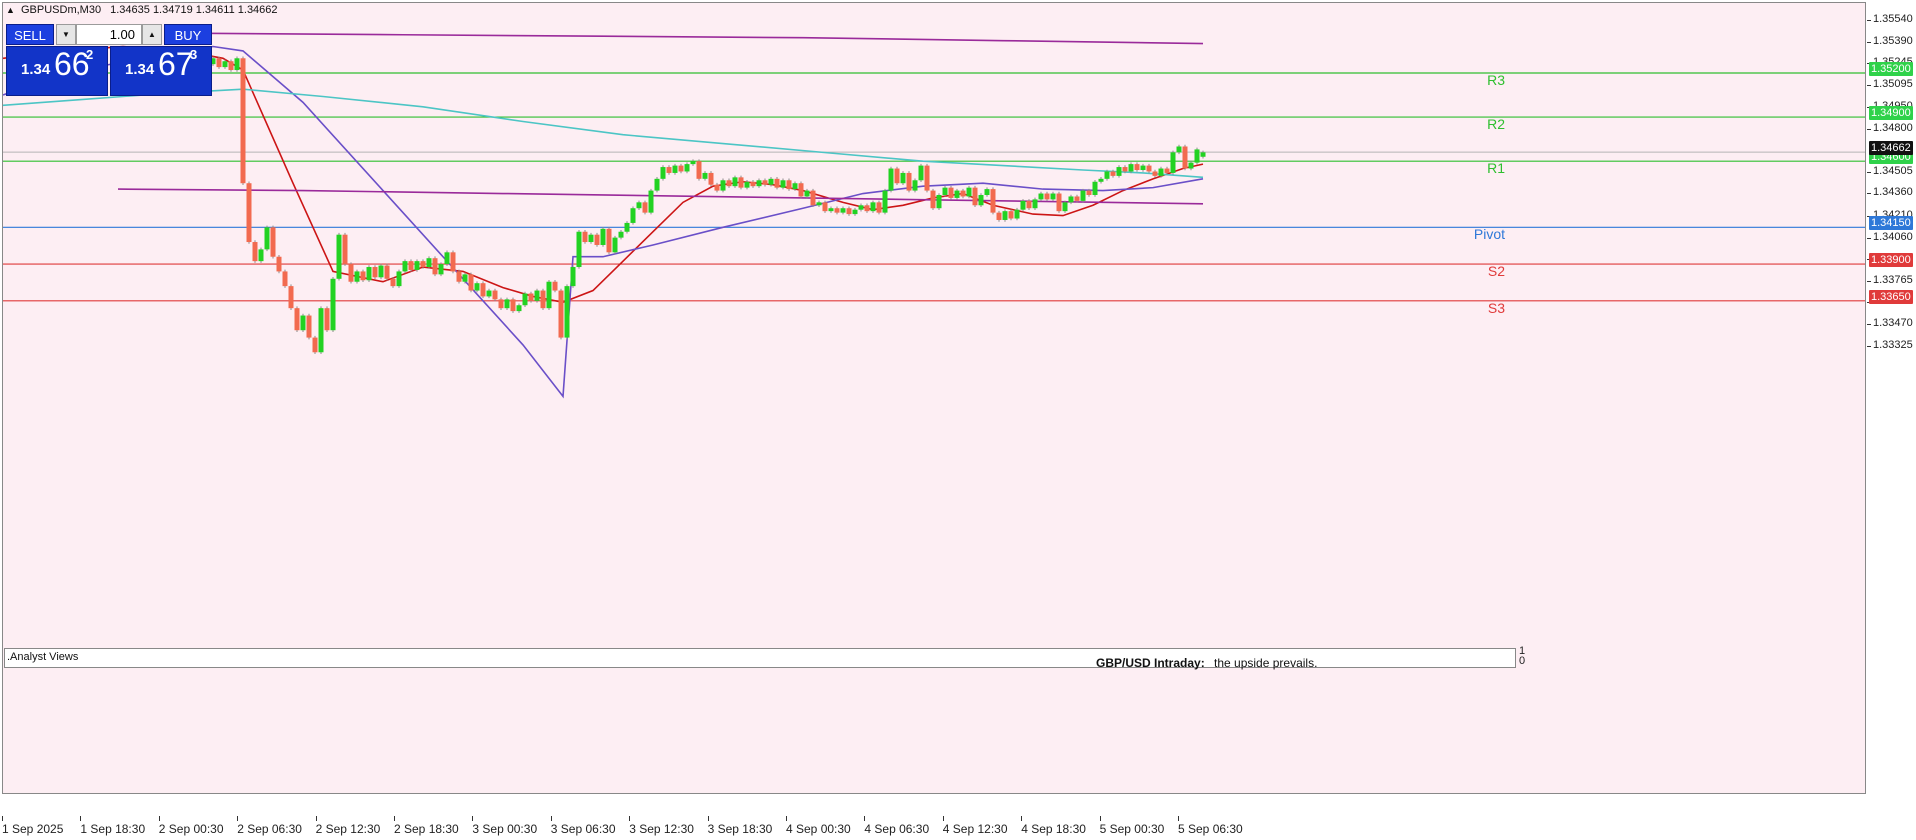 This screenshot has height=840, width=1916. What do you see at coordinates (152, 34) in the screenshot?
I see `lot-increase-icon: ▲` at bounding box center [152, 34].